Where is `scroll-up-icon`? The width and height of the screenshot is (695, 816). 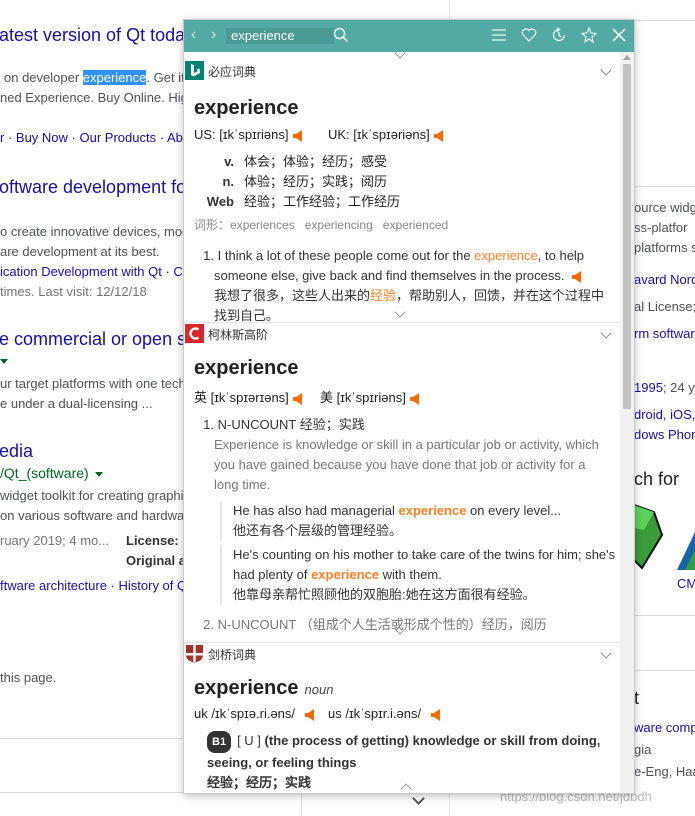
scroll-up-icon is located at coordinates (627, 57).